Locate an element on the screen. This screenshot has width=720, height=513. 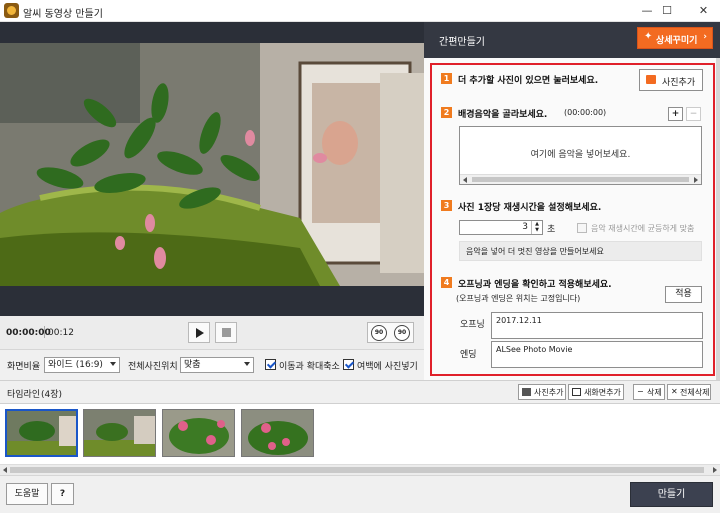
music-hint: 음악을 넣어 더 멋진 영상을 만들어보세요 is located at coordinates (535, 251).